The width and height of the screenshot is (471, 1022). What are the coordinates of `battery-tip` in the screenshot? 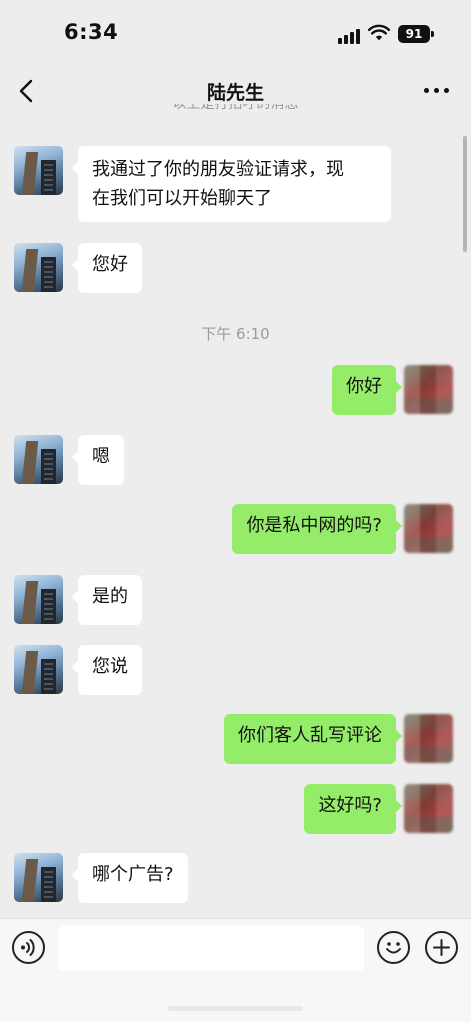 It's located at (432, 34).